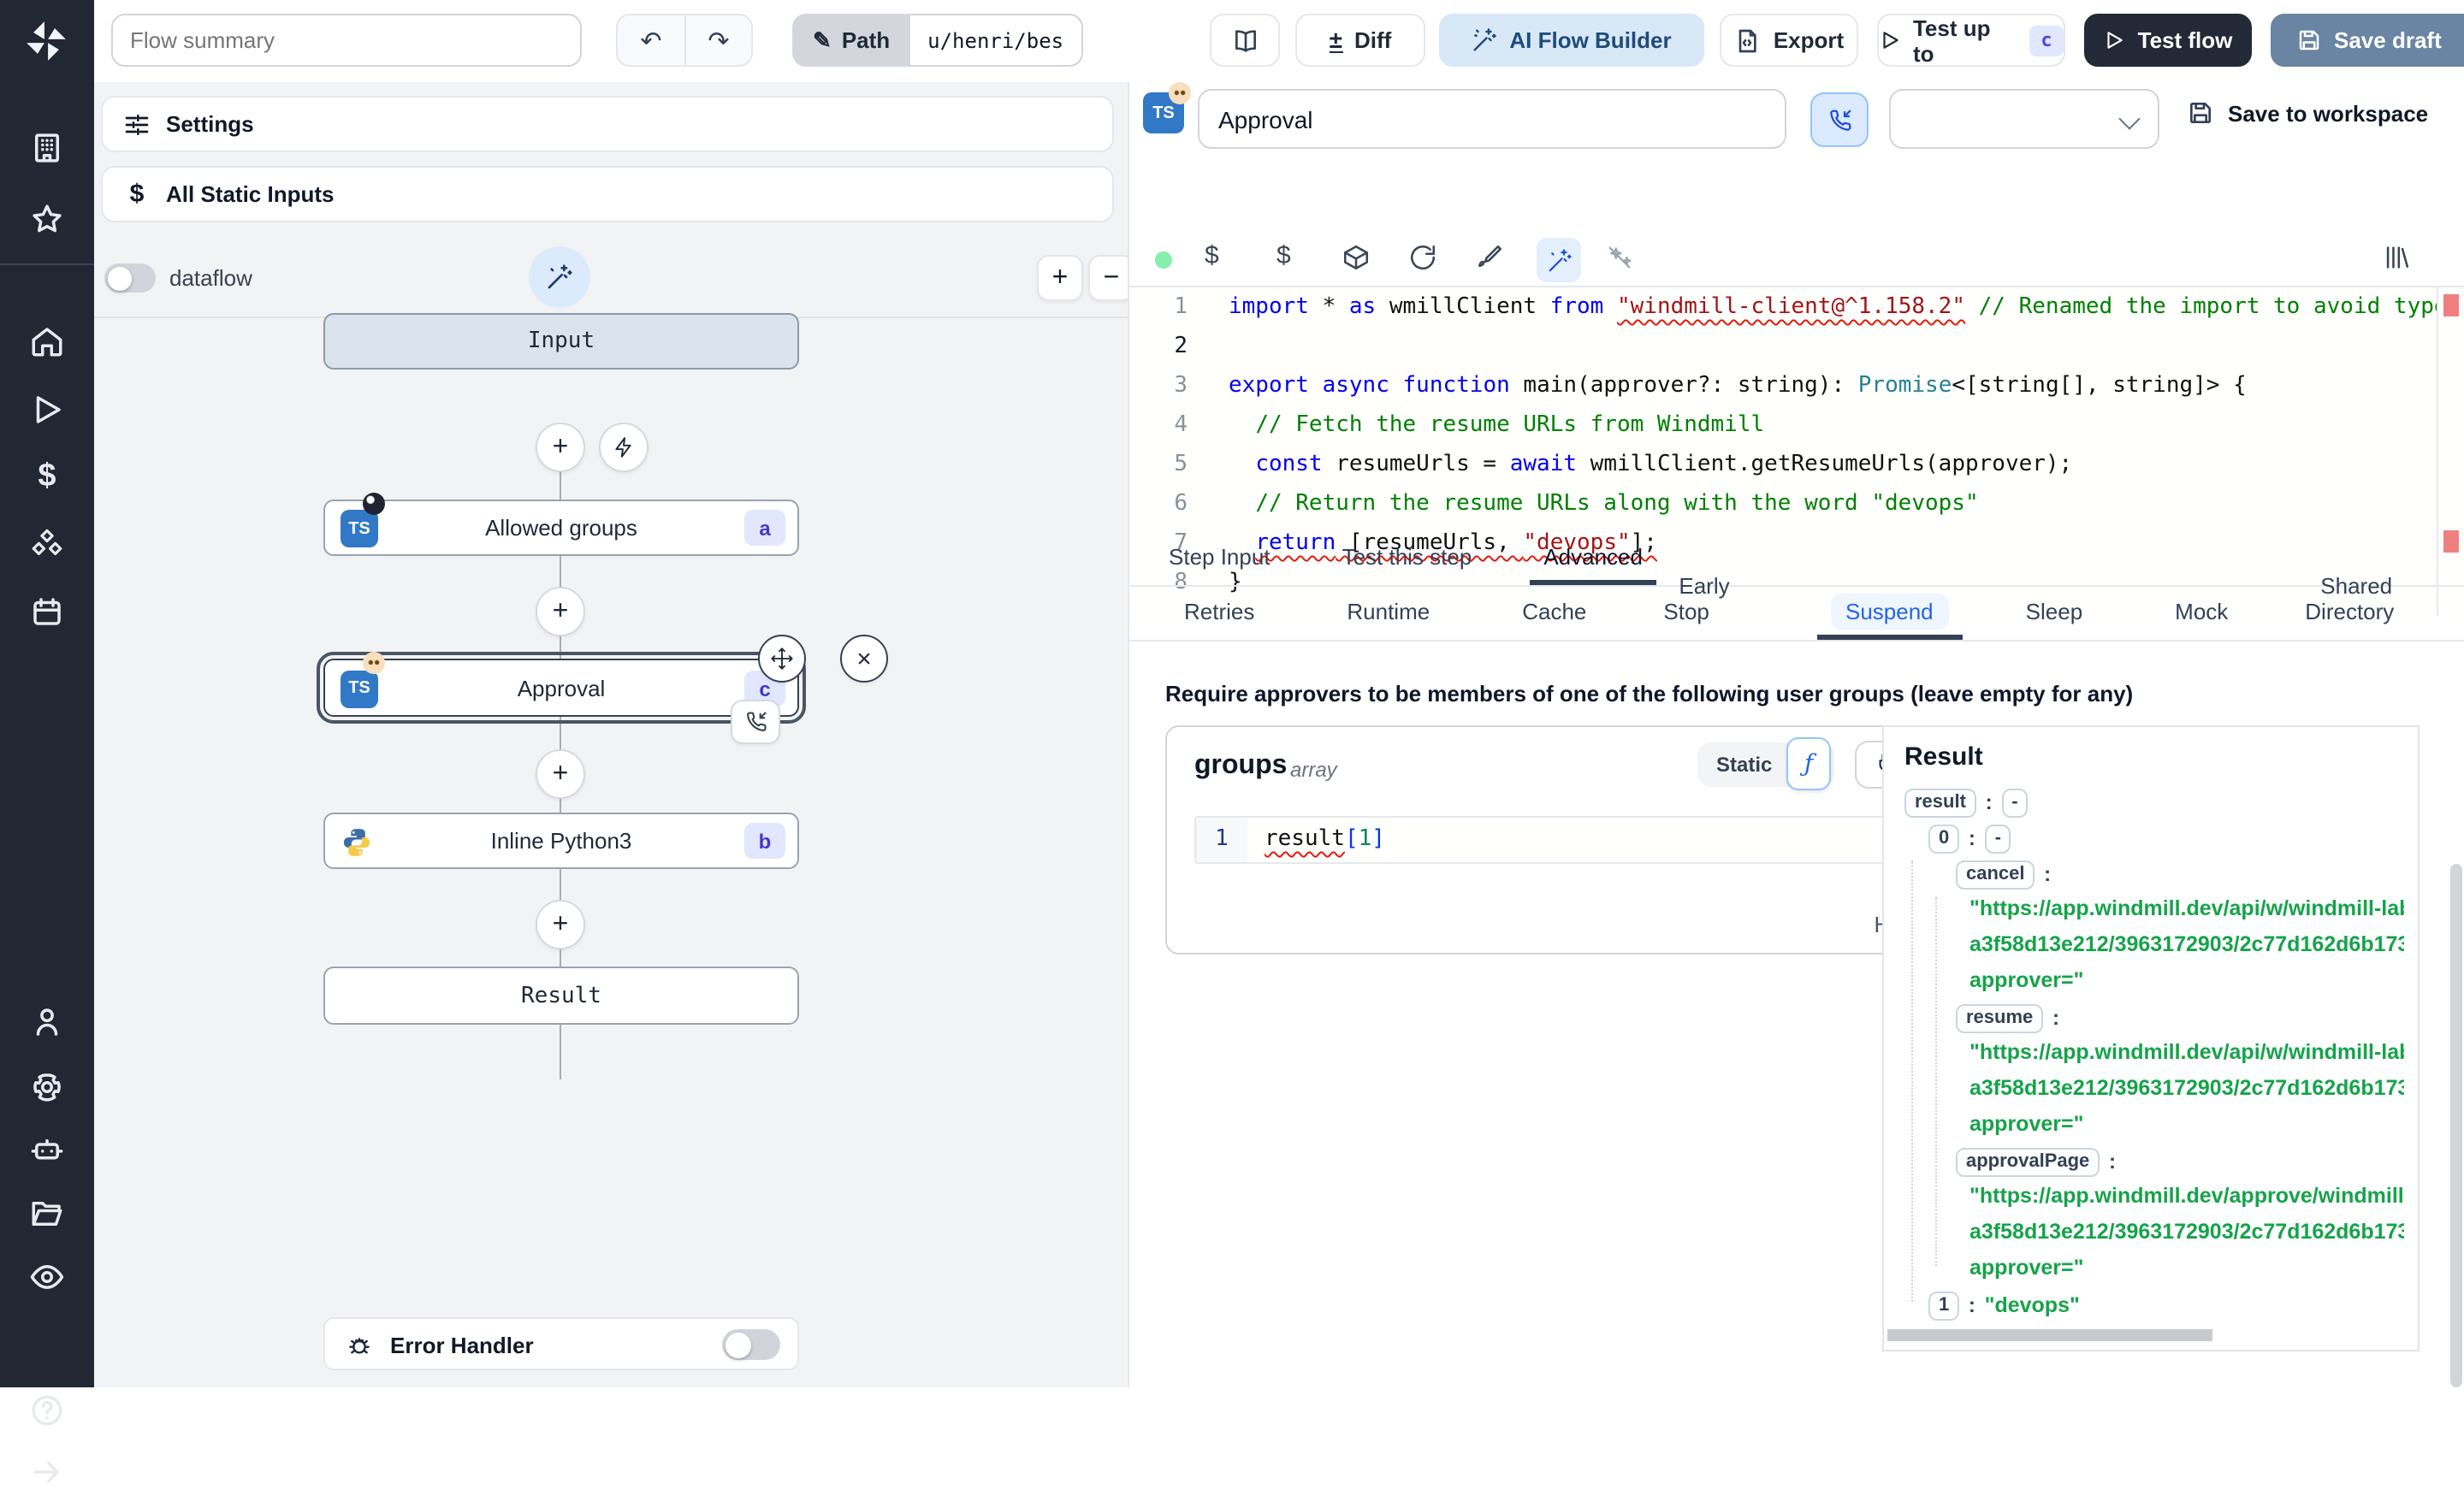 The height and width of the screenshot is (1490, 2464). I want to click on node-input: Input, so click(561, 341).